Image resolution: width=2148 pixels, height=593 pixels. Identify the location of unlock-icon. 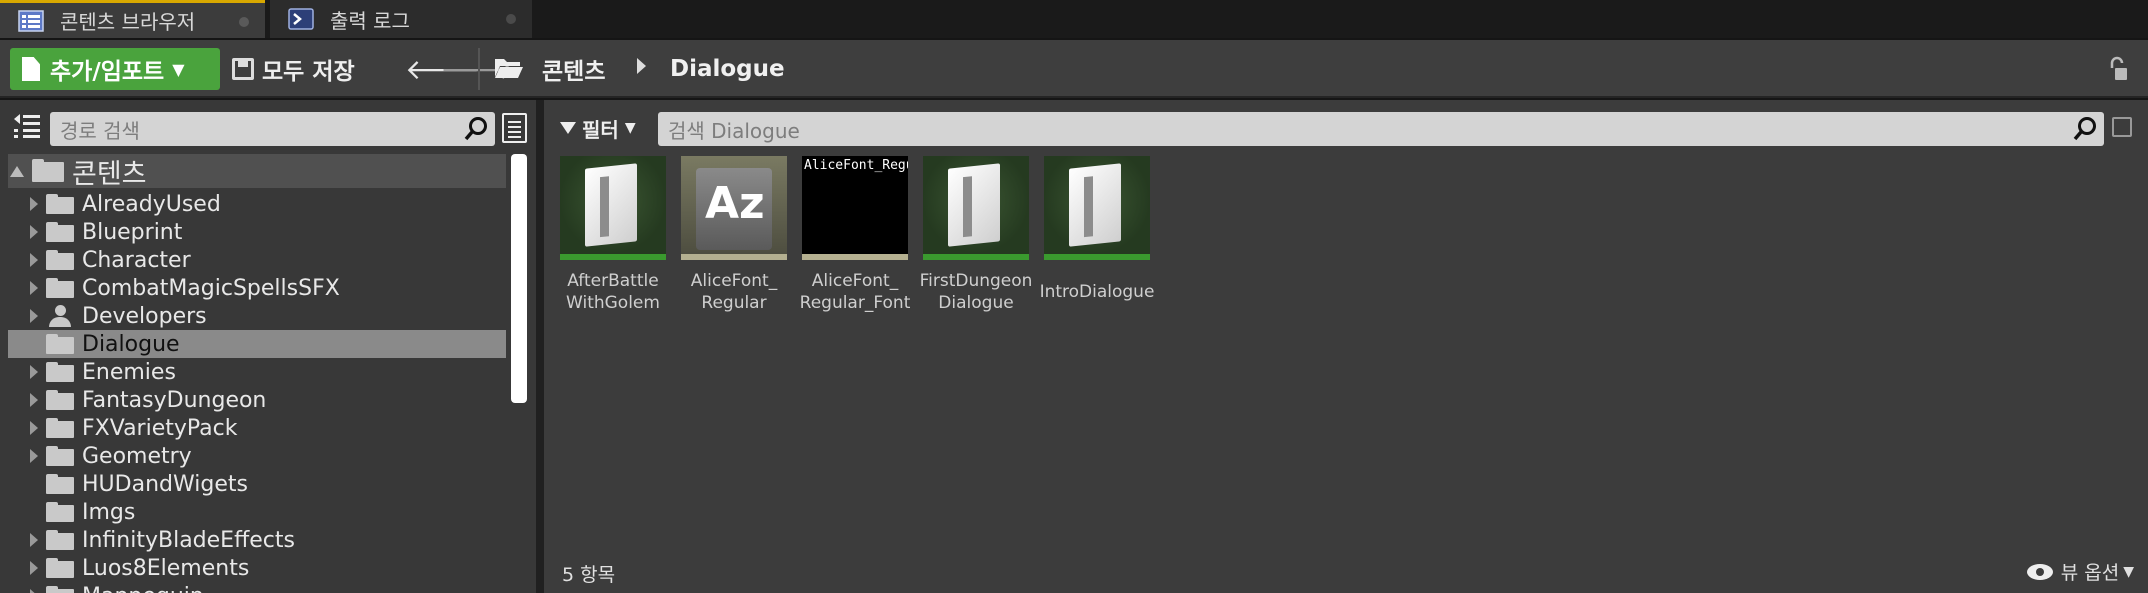
(2117, 69).